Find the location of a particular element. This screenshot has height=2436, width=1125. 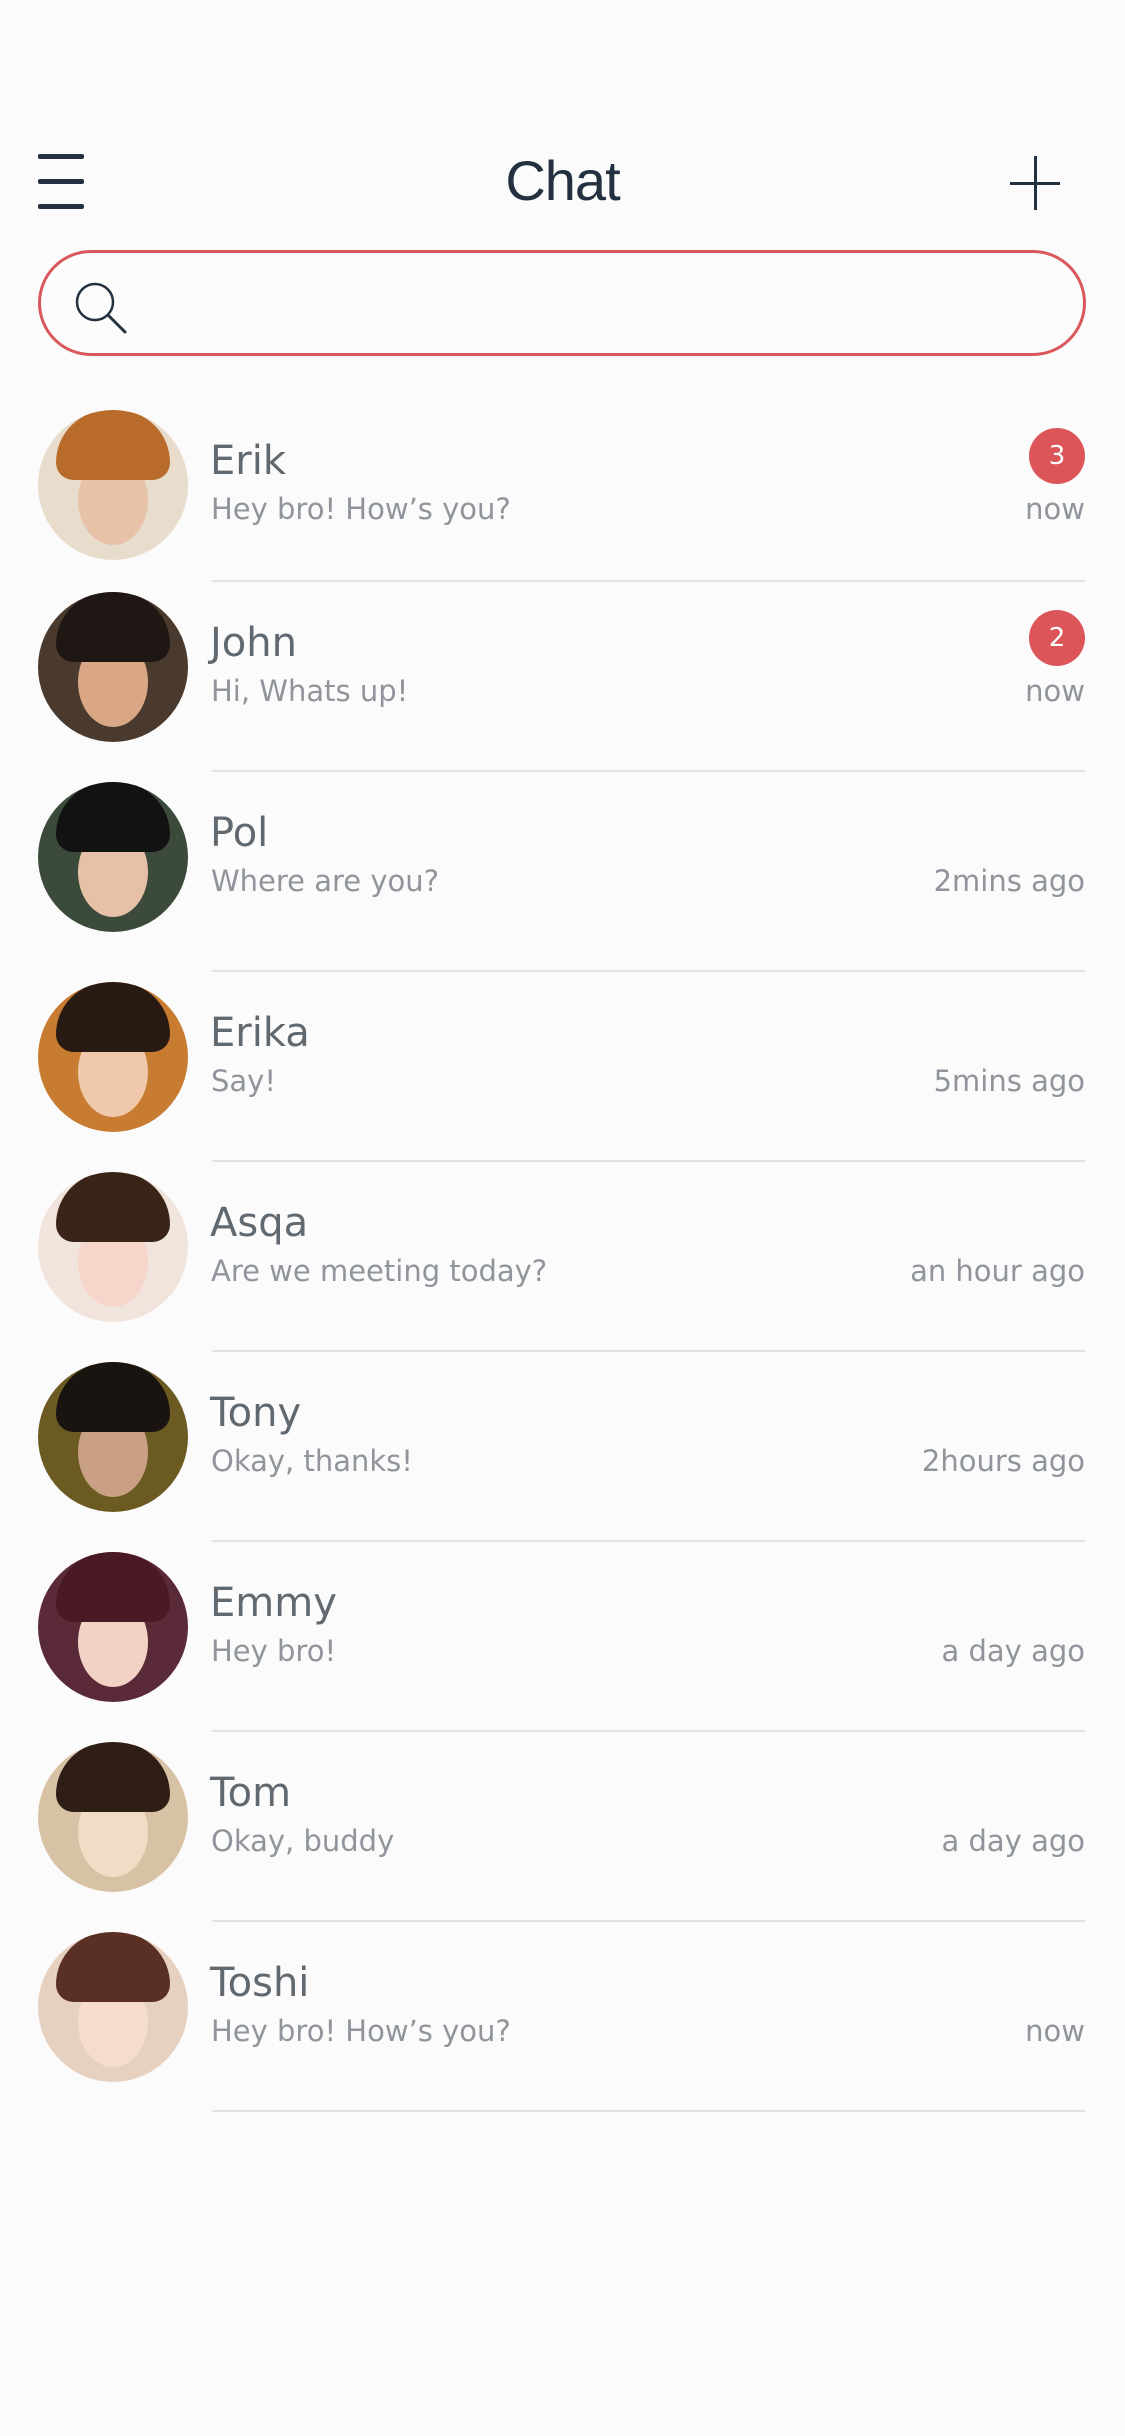

chat-list-item: John Hi, Whats up! 2 now is located at coordinates (562, 677).